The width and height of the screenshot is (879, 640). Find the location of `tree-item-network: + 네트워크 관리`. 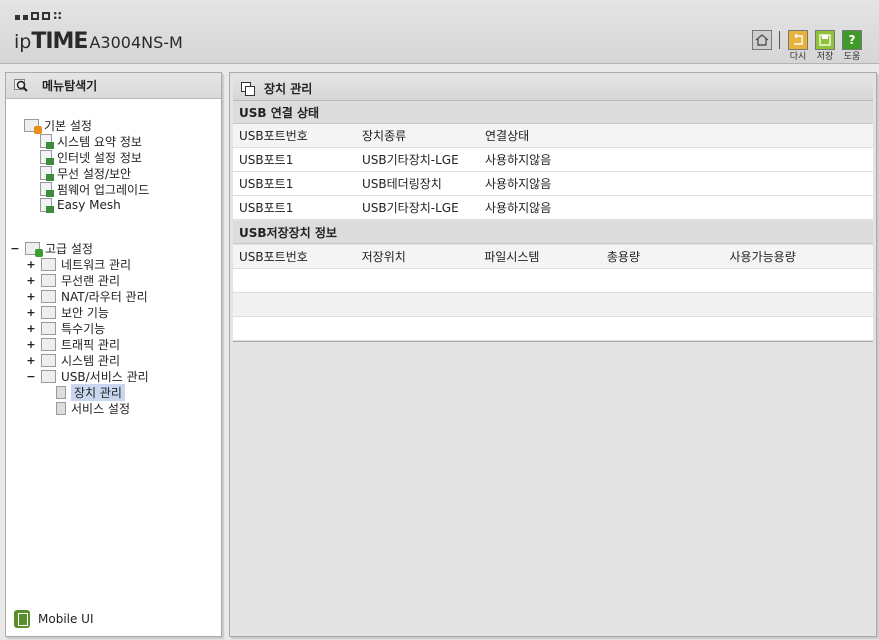

tree-item-network: + 네트워크 관리 is located at coordinates (78, 264).